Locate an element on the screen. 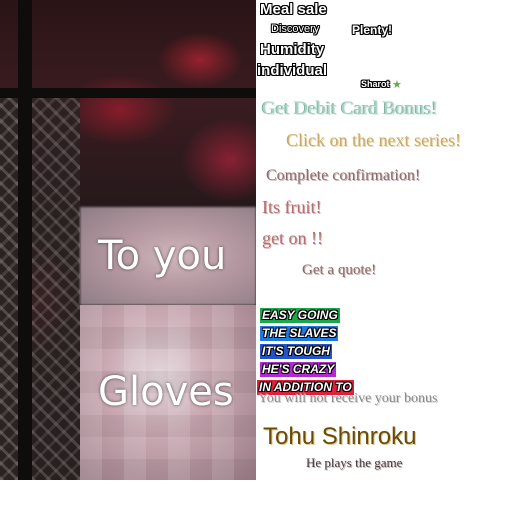 Image resolution: width=512 pixels, height=512 pixels. label-plays-game: He plays the game is located at coordinates (354, 462).